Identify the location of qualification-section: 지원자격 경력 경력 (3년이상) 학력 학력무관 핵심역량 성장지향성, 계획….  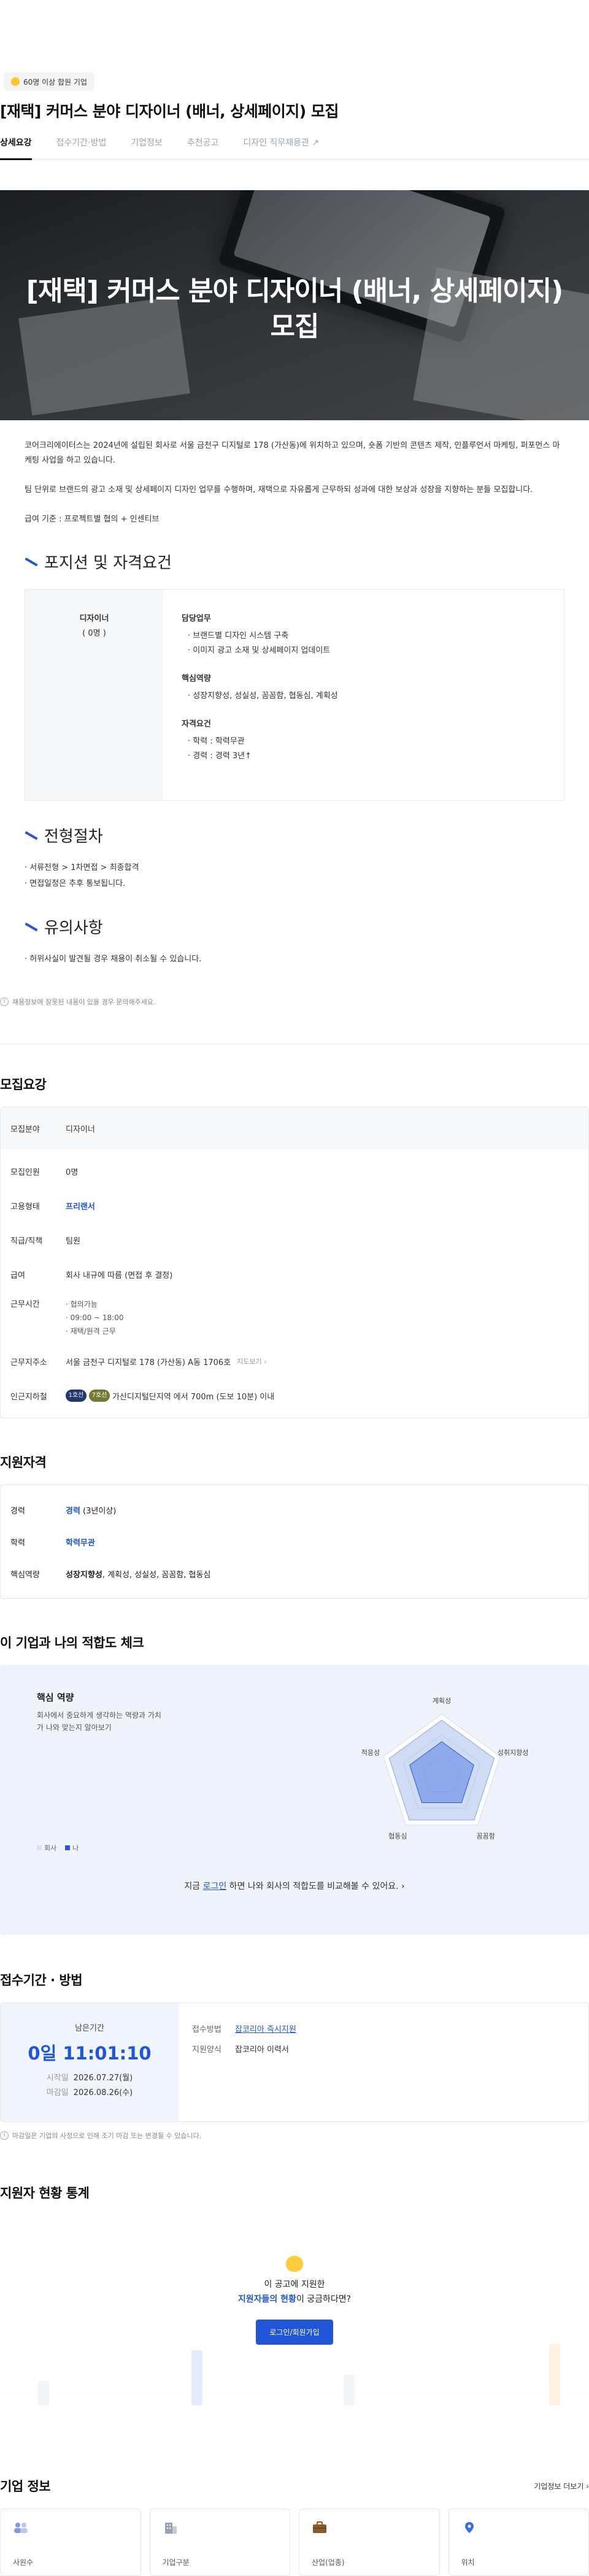
(294, 1526).